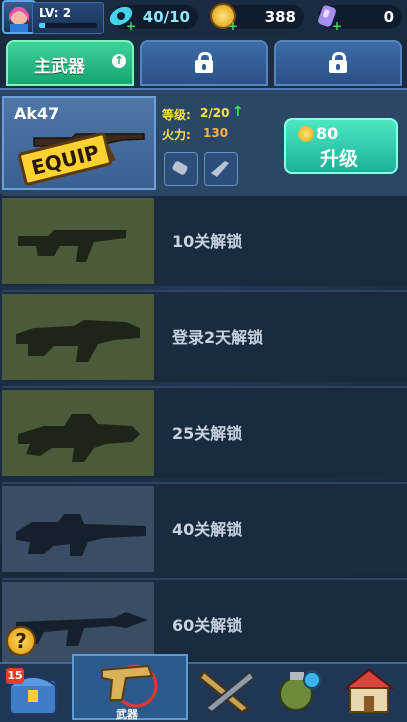  Describe the element at coordinates (42, 25) in the screenshot. I see `level-progress-fill` at that location.